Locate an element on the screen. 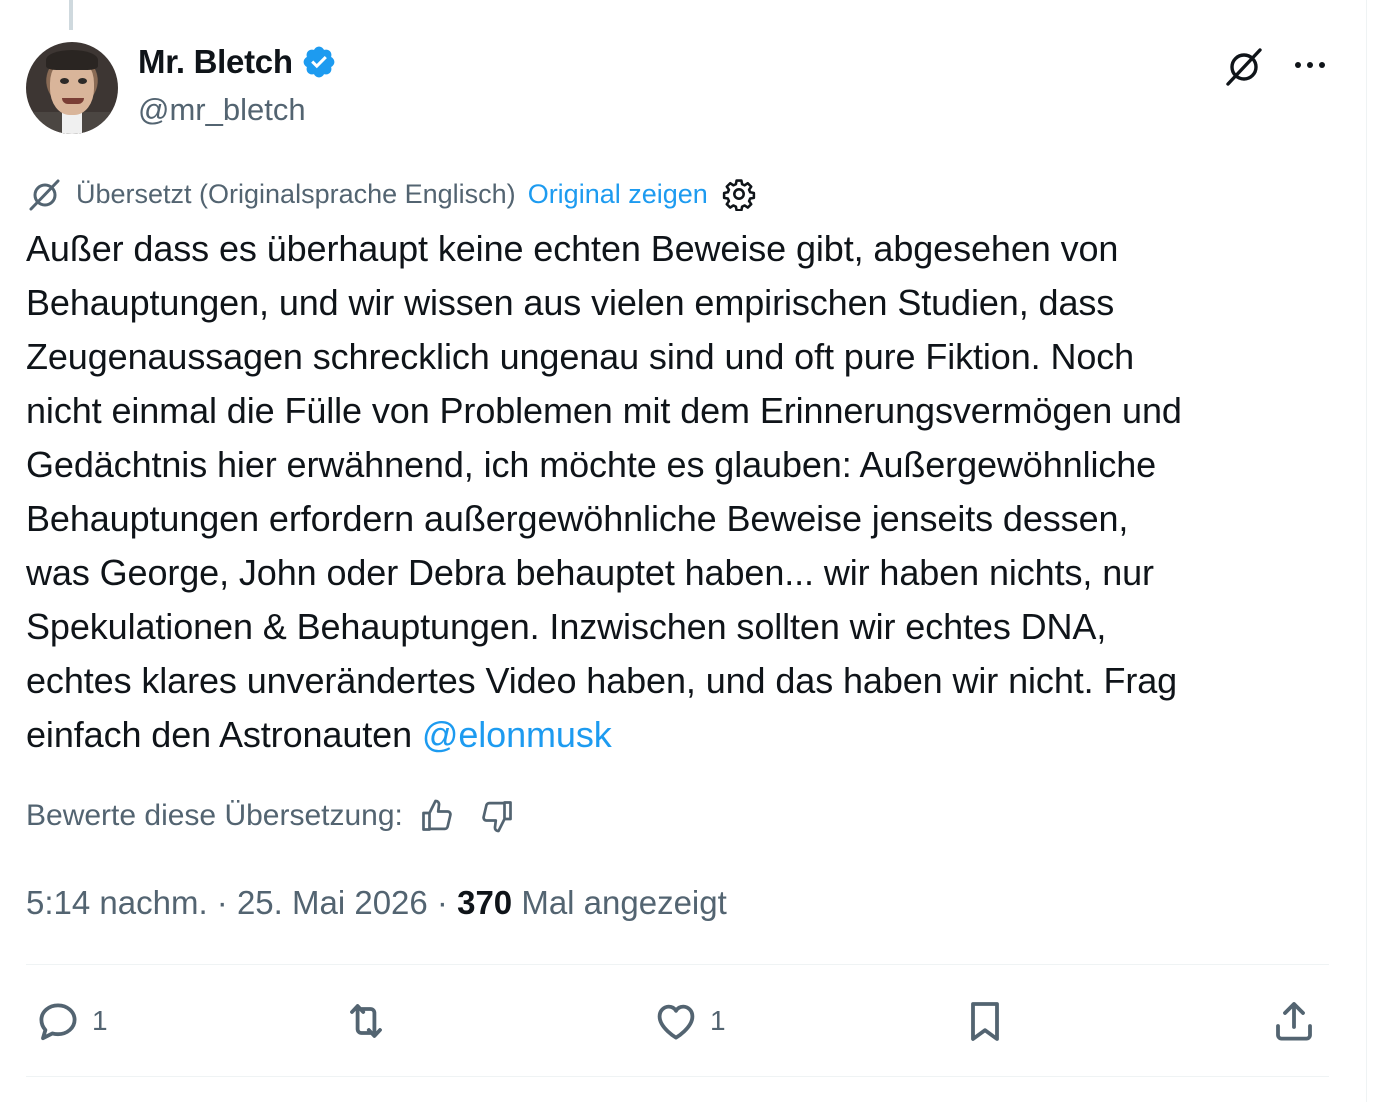  rating-label: Bewerte diese Übersetzung: is located at coordinates (214, 815).